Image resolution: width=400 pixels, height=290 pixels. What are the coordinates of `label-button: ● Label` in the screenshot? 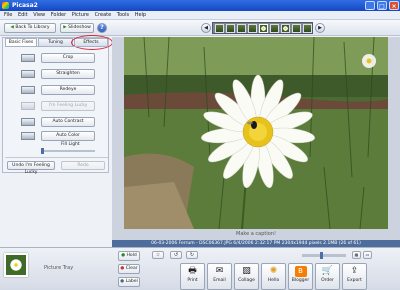 It's located at (129, 282).